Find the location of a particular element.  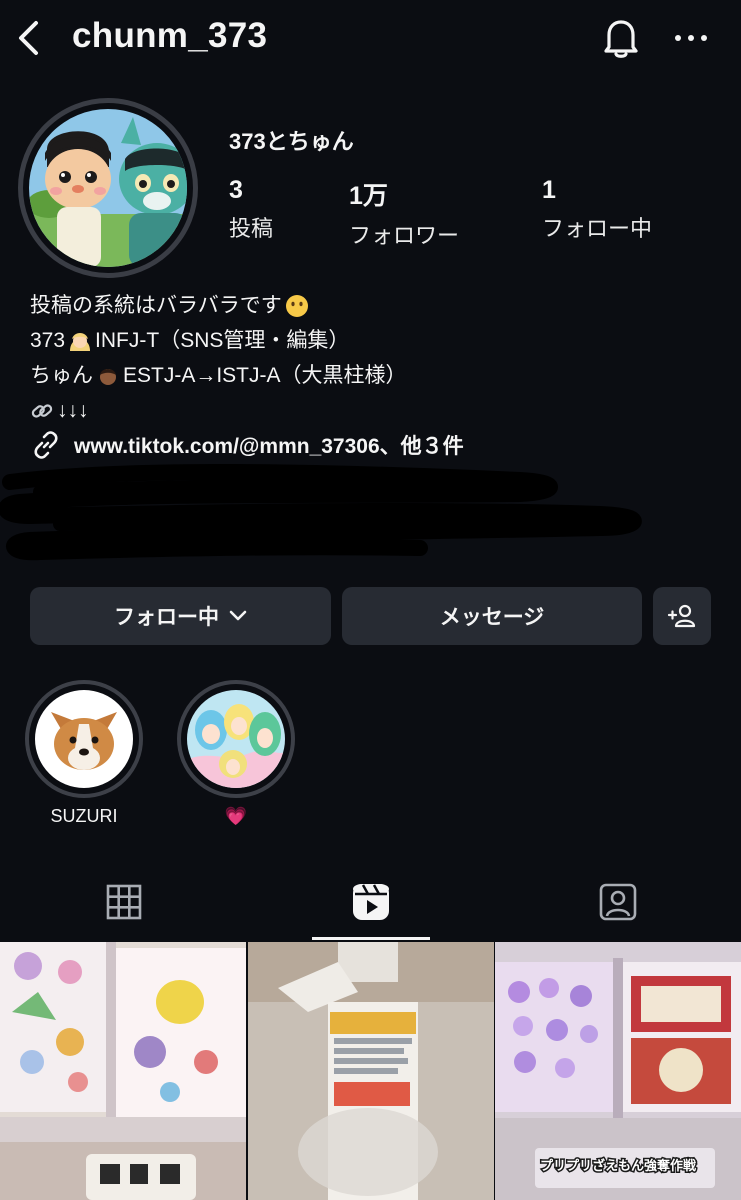

link-emoji is located at coordinates (42, 410).